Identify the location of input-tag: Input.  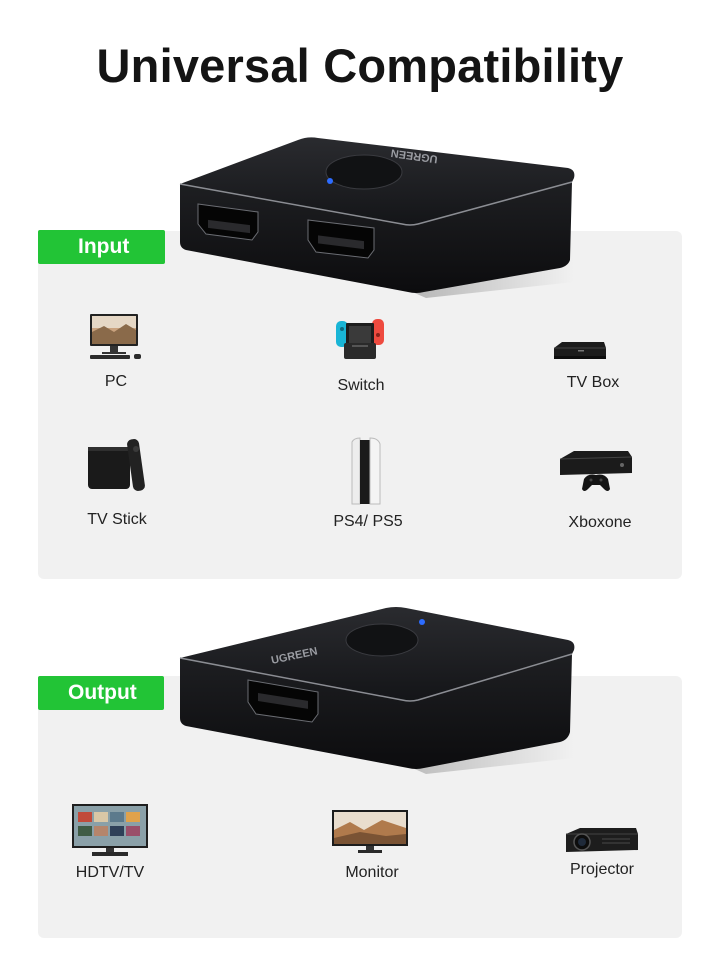
(101, 247).